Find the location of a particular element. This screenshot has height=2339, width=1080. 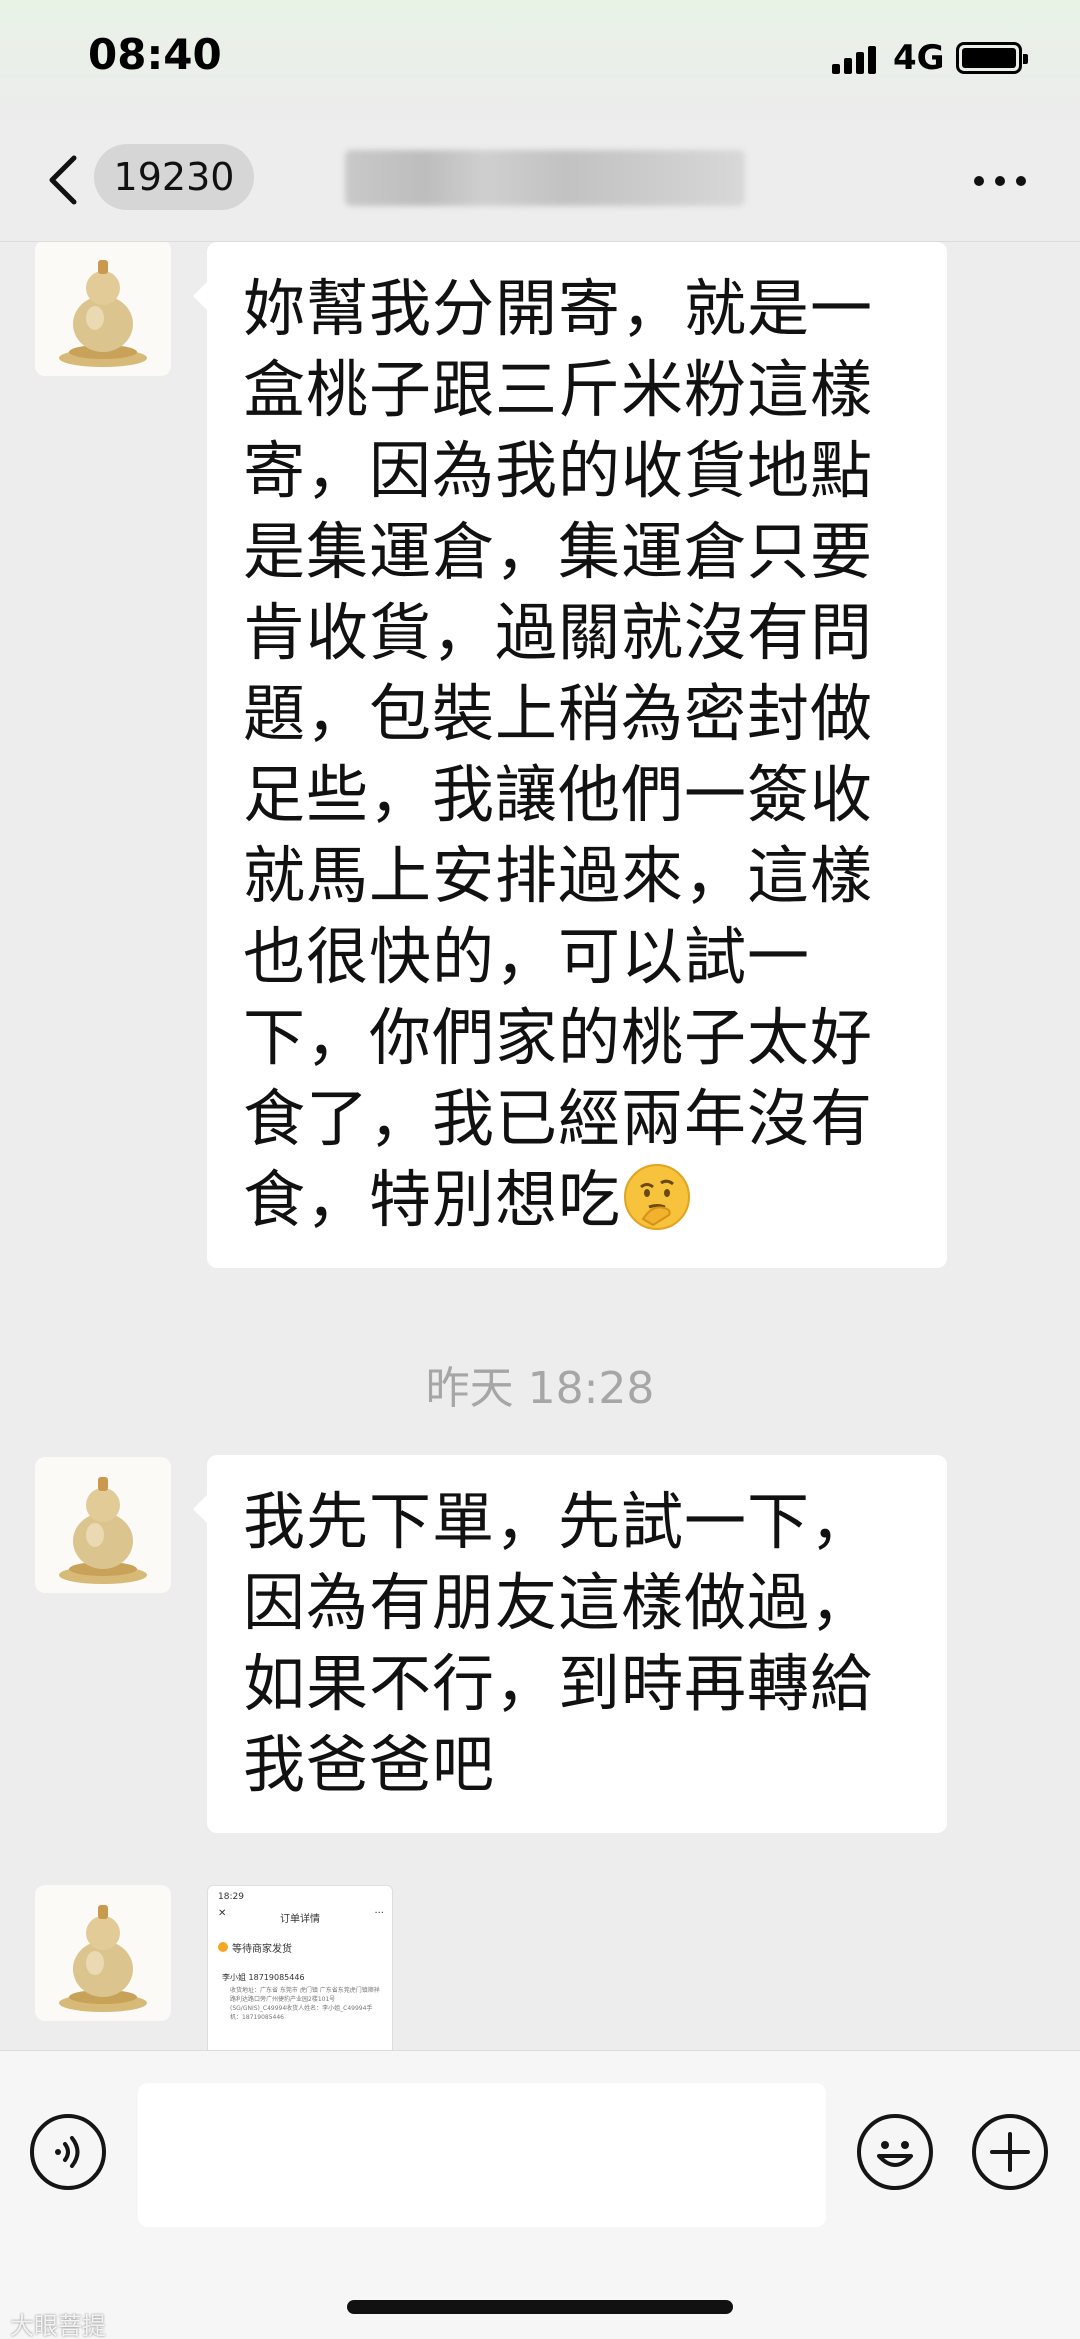

image-recipient: 李小姐 18719085446 is located at coordinates (263, 1977).